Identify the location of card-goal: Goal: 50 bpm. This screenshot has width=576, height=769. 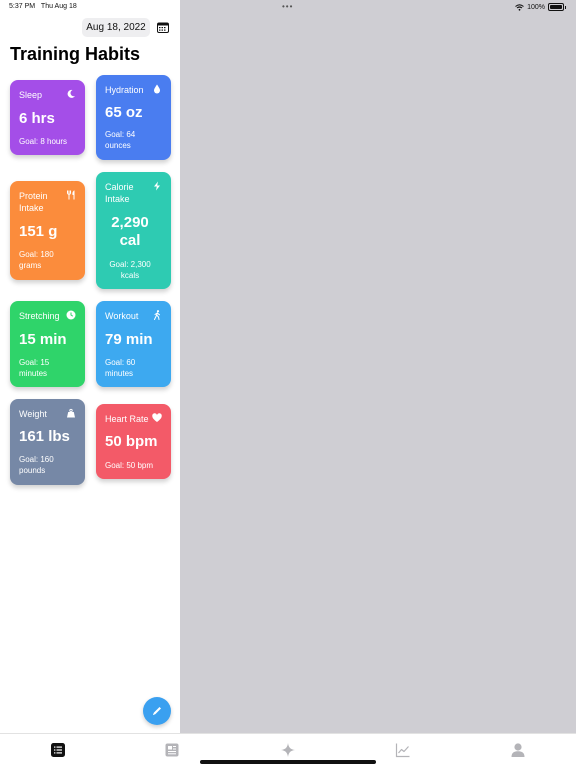
(129, 465).